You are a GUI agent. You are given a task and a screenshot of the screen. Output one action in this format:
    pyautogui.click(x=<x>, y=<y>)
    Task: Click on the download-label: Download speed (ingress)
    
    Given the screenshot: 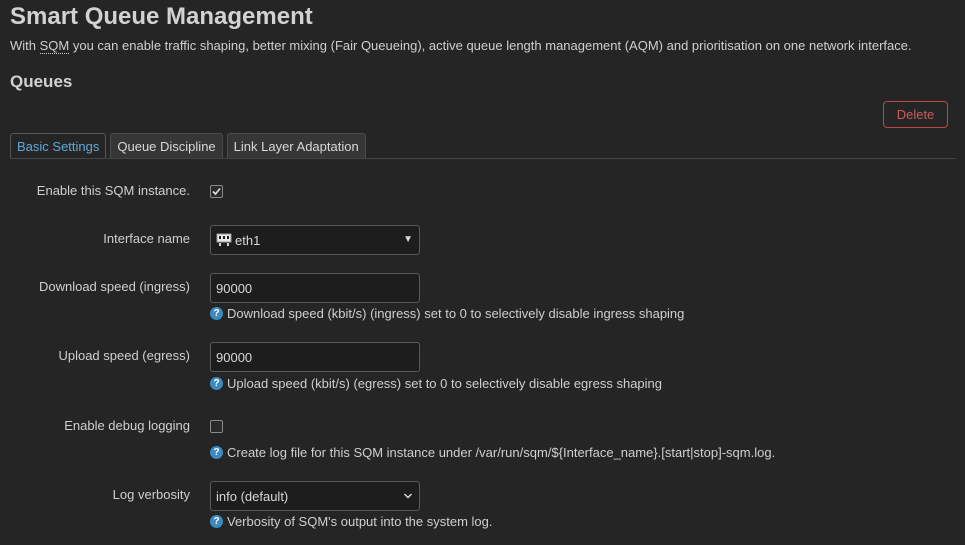 What is the action you would take?
    pyautogui.click(x=114, y=286)
    